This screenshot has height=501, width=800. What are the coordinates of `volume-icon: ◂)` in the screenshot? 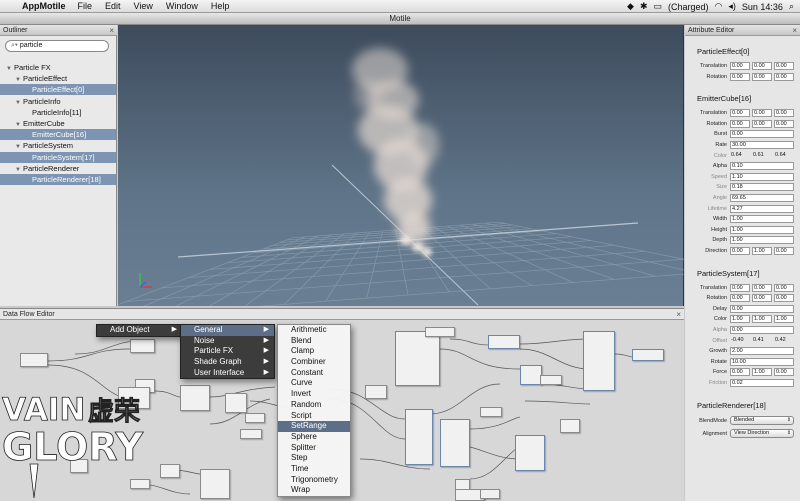 It's located at (732, 6).